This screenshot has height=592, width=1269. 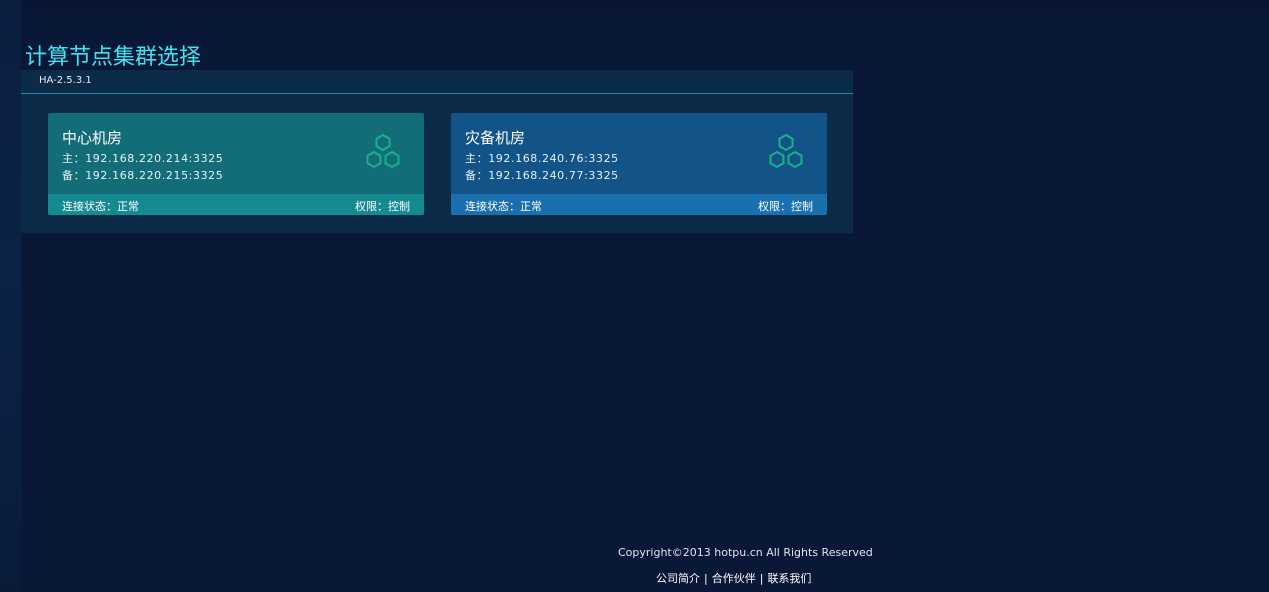 What do you see at coordinates (645, 4) in the screenshot?
I see `top-shade` at bounding box center [645, 4].